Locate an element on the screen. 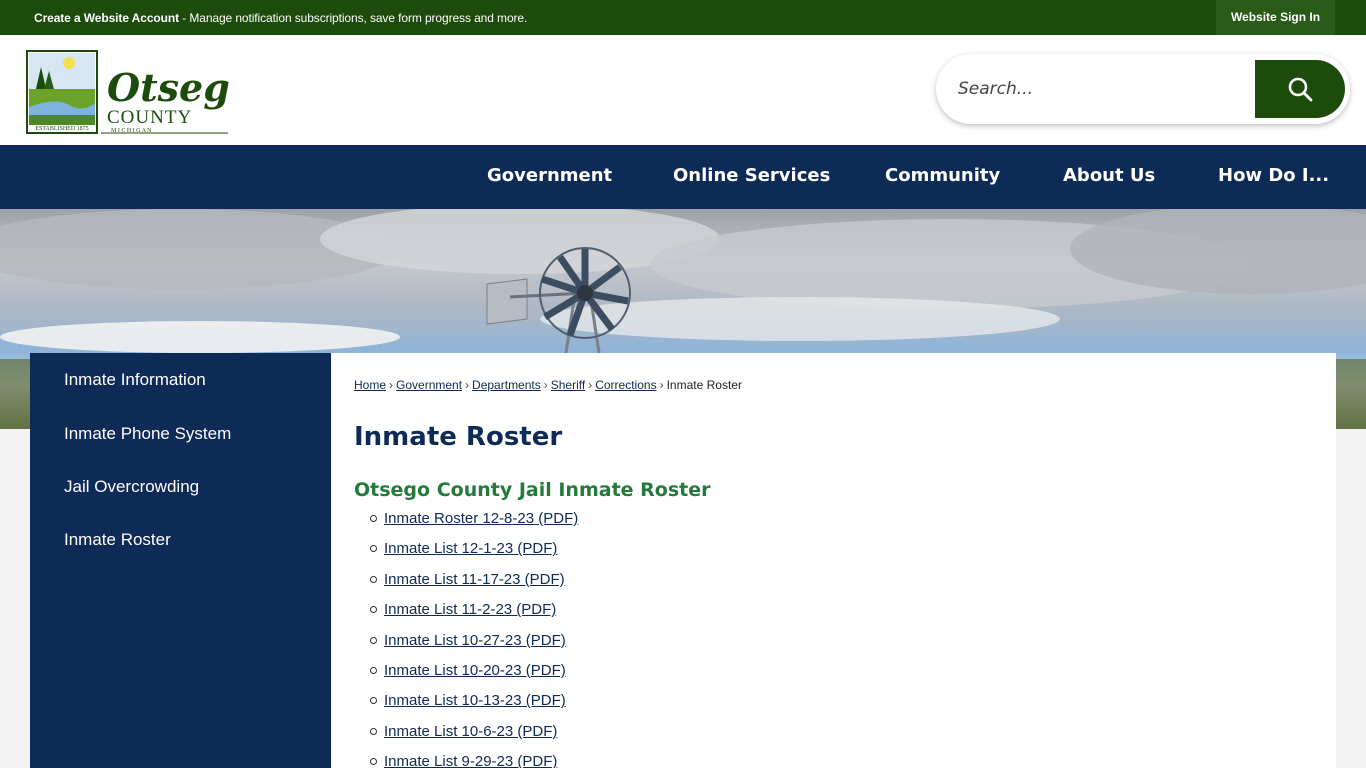  nav-online-services: Online Services is located at coordinates (751, 177).